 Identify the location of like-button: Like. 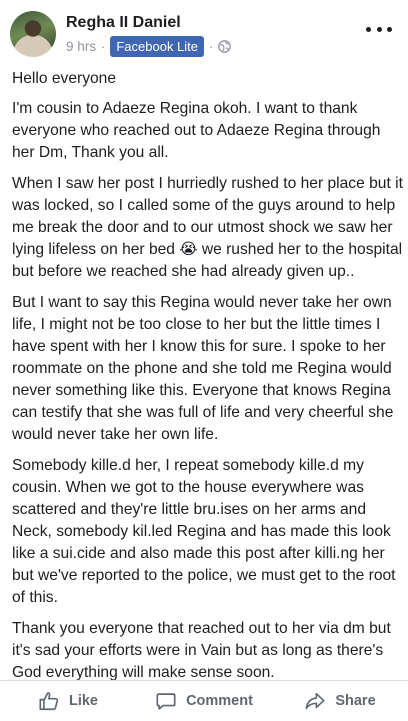
(68, 701).